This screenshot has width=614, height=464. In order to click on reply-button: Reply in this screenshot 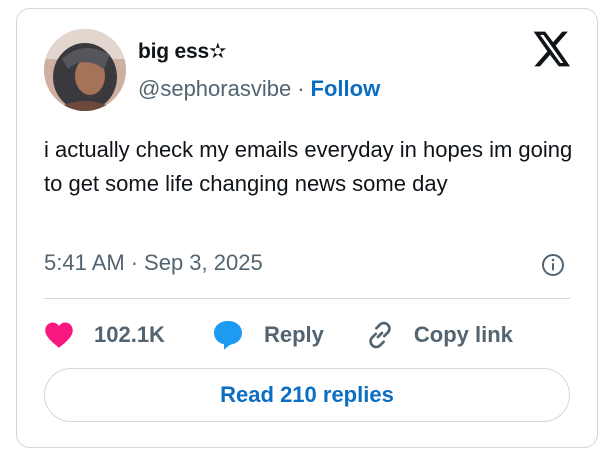, I will do `click(268, 335)`.